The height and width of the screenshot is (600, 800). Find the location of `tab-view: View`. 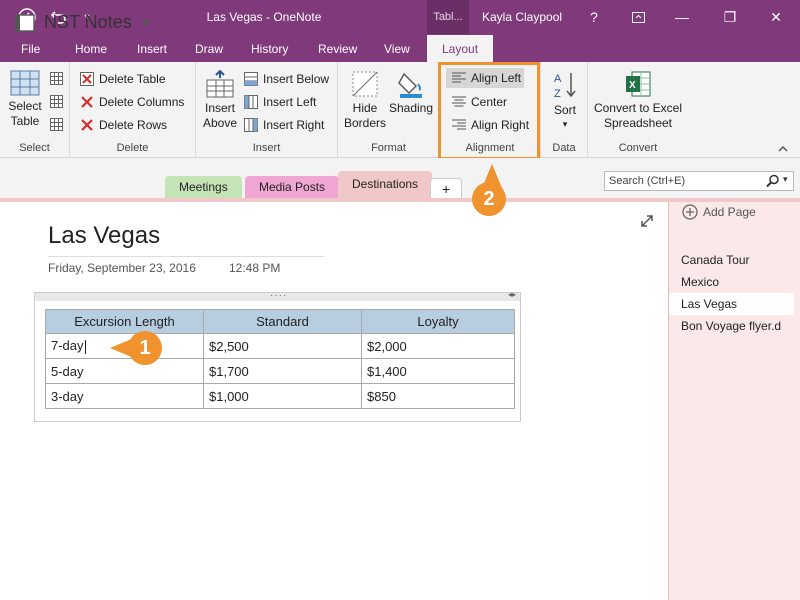

tab-view: View is located at coordinates (397, 48).